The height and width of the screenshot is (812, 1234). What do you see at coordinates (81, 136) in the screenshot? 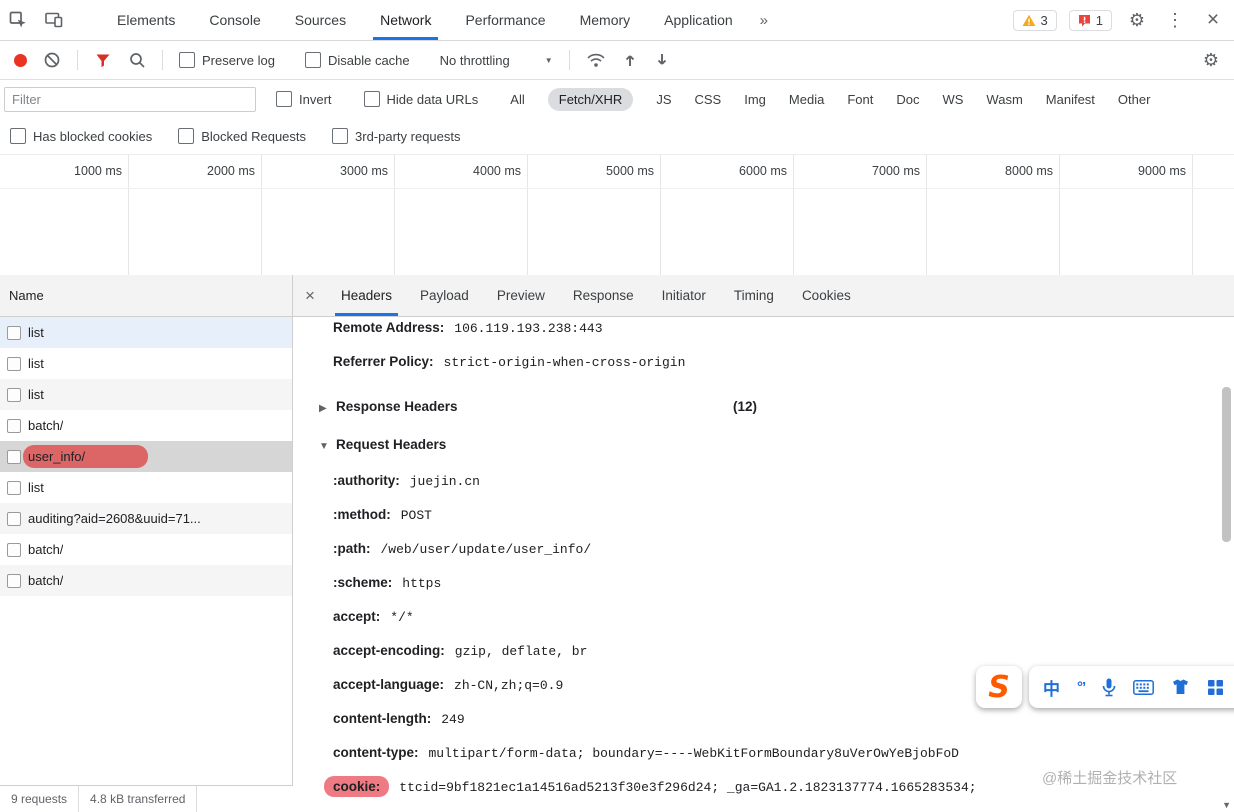
I see `has-blocked-cookies-toggle: Has blocked cookies` at bounding box center [81, 136].